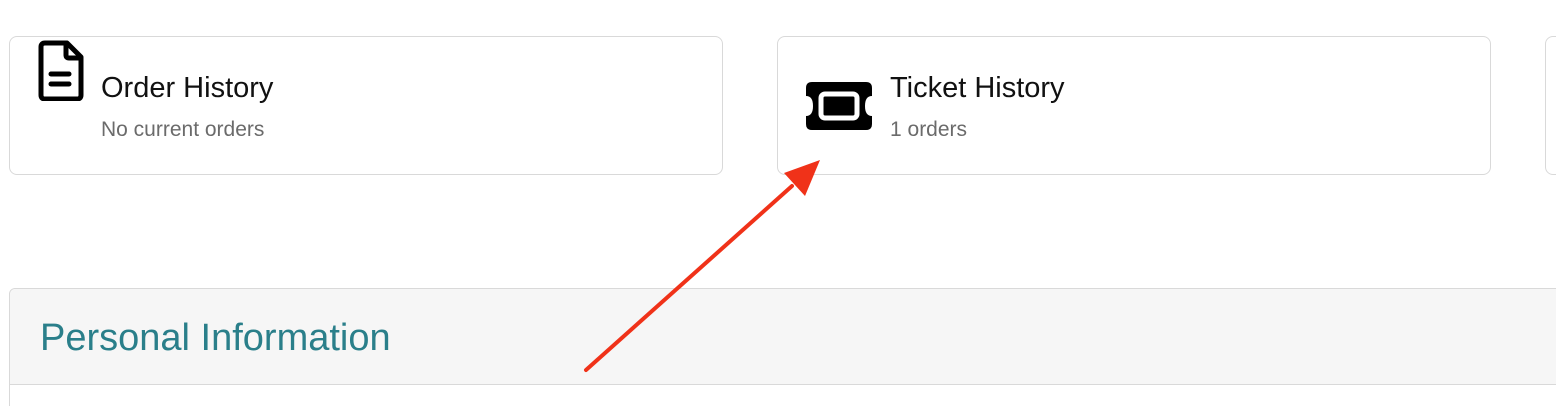 Image resolution: width=1556 pixels, height=406 pixels. What do you see at coordinates (183, 129) in the screenshot?
I see `order-history-subtitle: No current orders` at bounding box center [183, 129].